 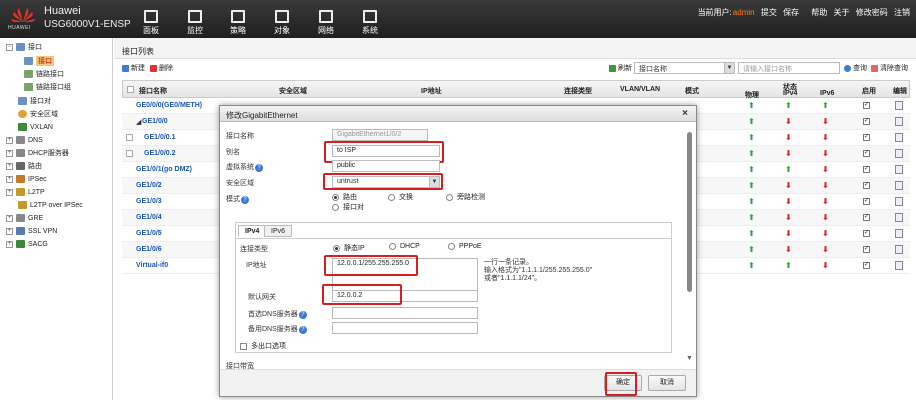 I want to click on nav-policy: 策略, so click(x=238, y=19).